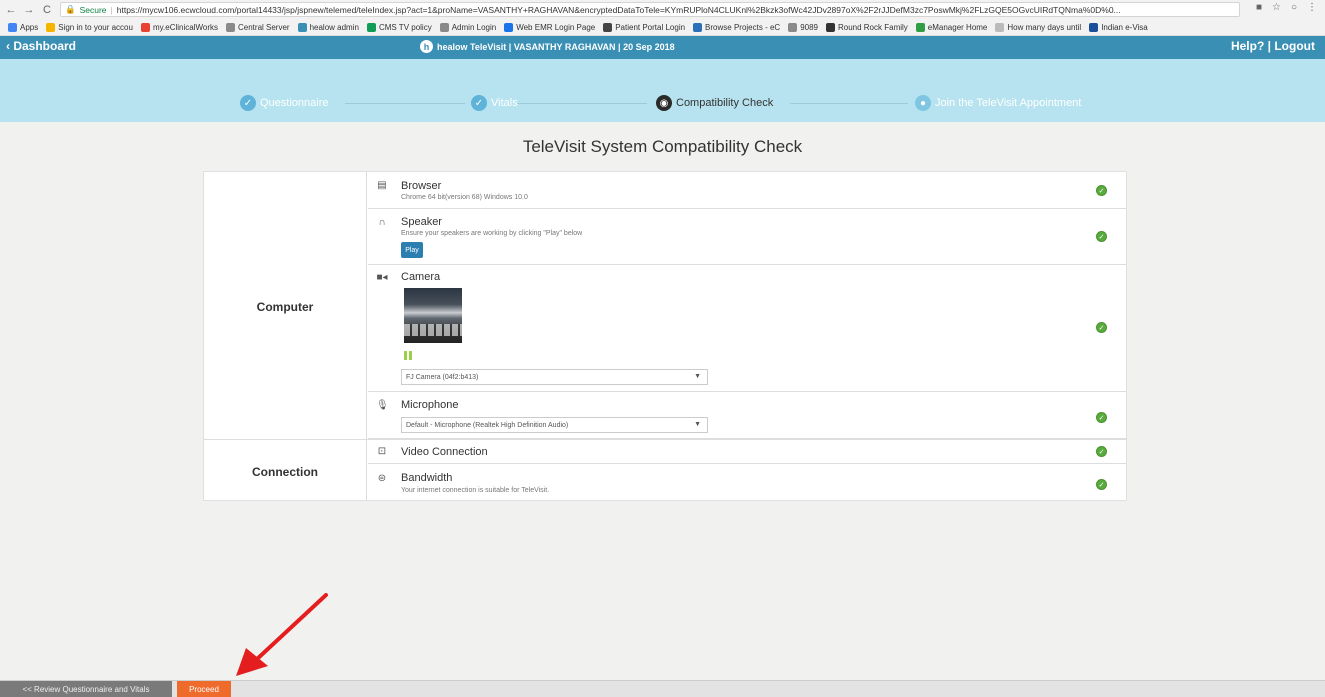  I want to click on dashboard-link: ‹ Dashboard, so click(41, 46).